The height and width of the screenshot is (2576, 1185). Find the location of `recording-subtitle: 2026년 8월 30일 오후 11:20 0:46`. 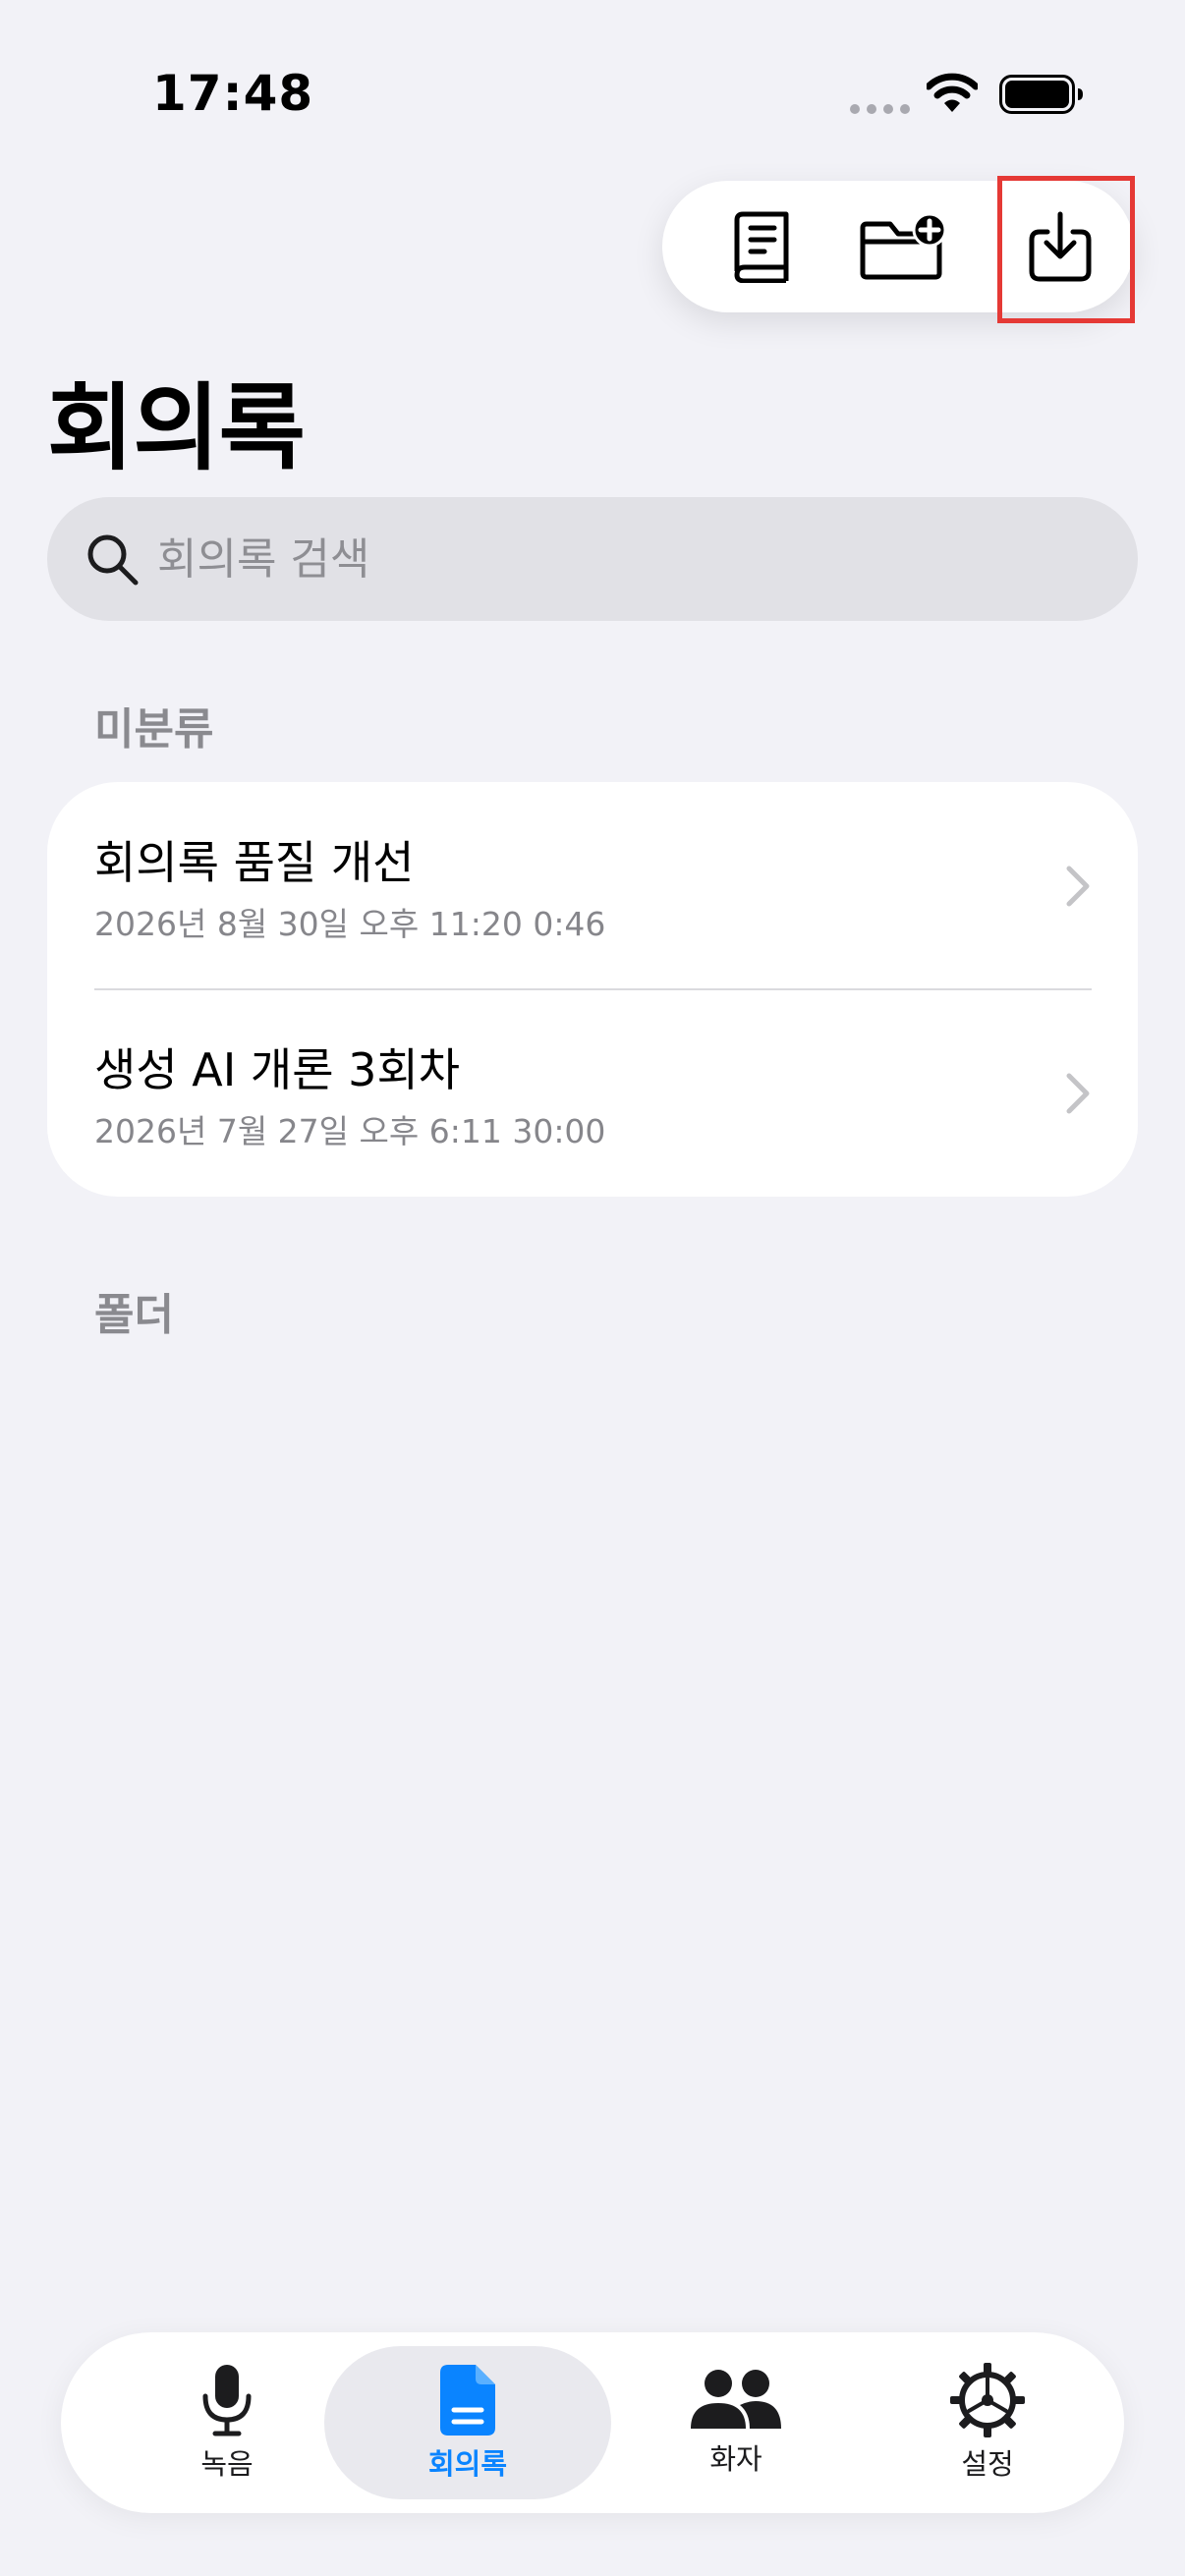

recording-subtitle: 2026년 8월 30일 오후 11:20 0:46 is located at coordinates (350, 924).